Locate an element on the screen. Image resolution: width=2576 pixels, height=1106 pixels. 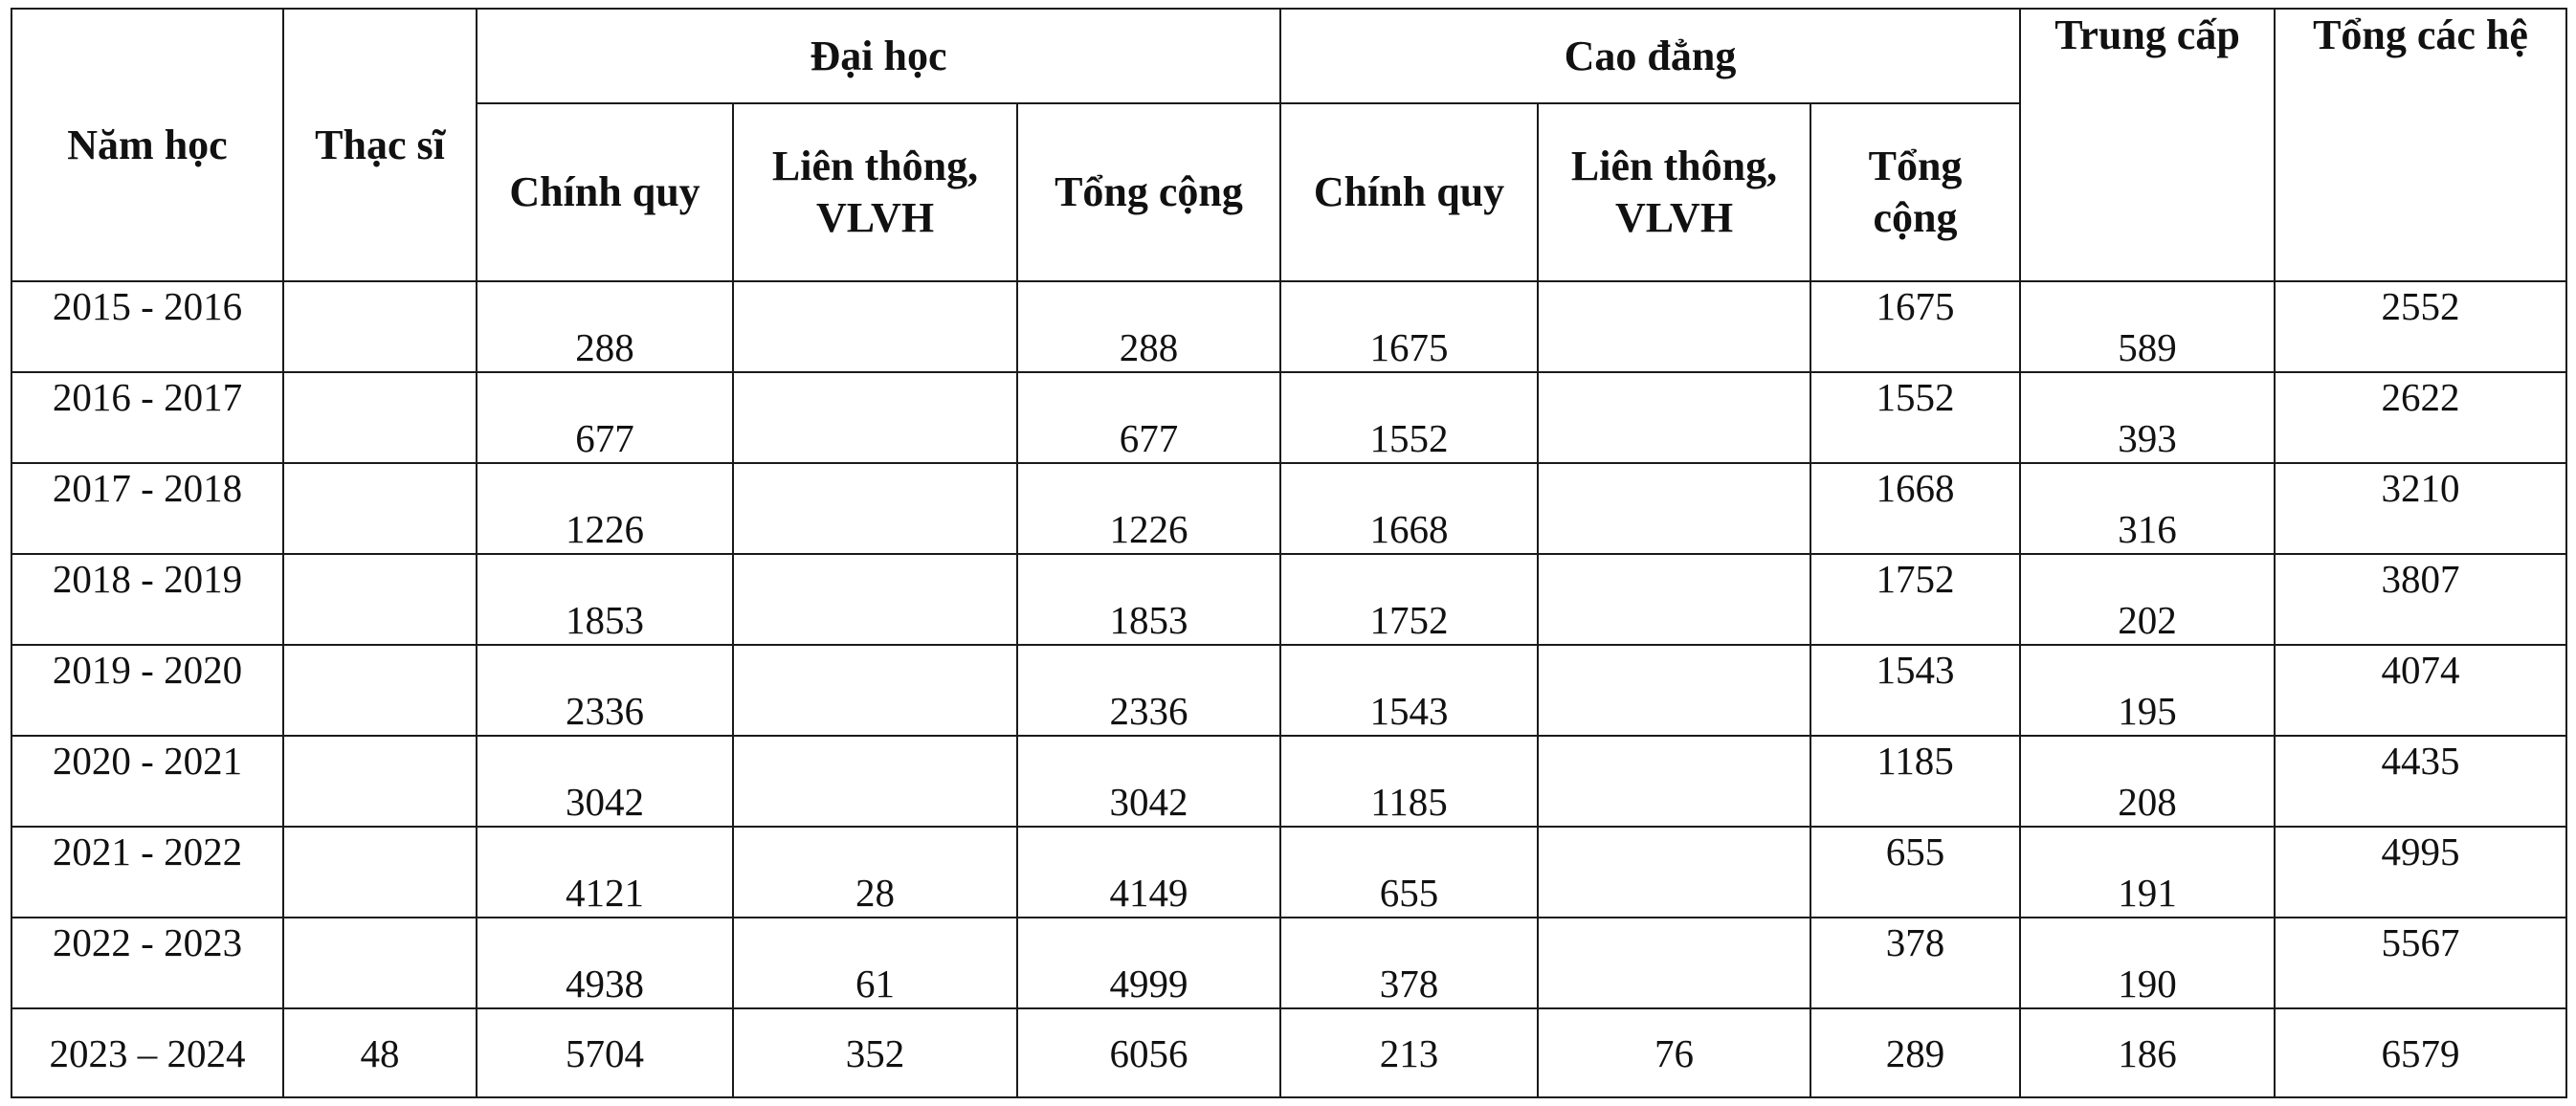
cell-dh-tong-cong: 288 is located at coordinates (1148, 326).